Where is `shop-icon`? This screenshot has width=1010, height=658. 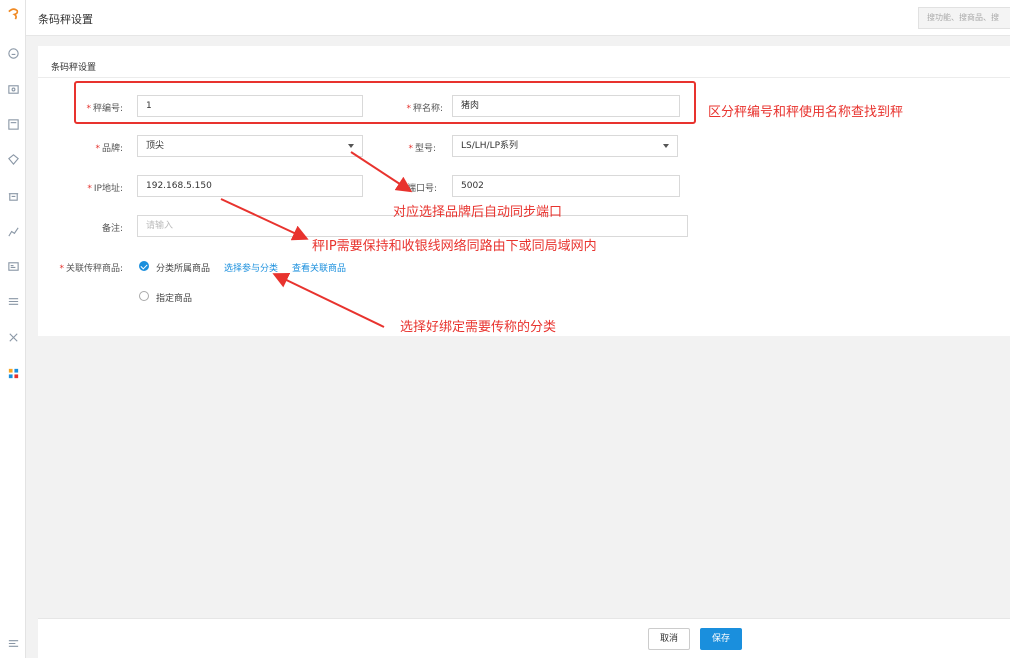
shop-icon is located at coordinates (13, 195).